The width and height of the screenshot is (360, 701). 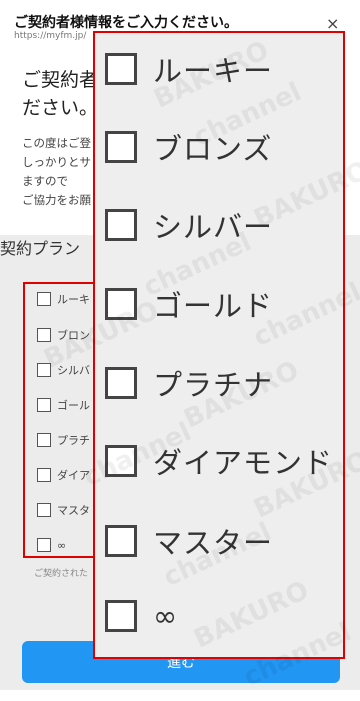 What do you see at coordinates (61, 574) in the screenshot?
I see `form-note: ご契約された` at bounding box center [61, 574].